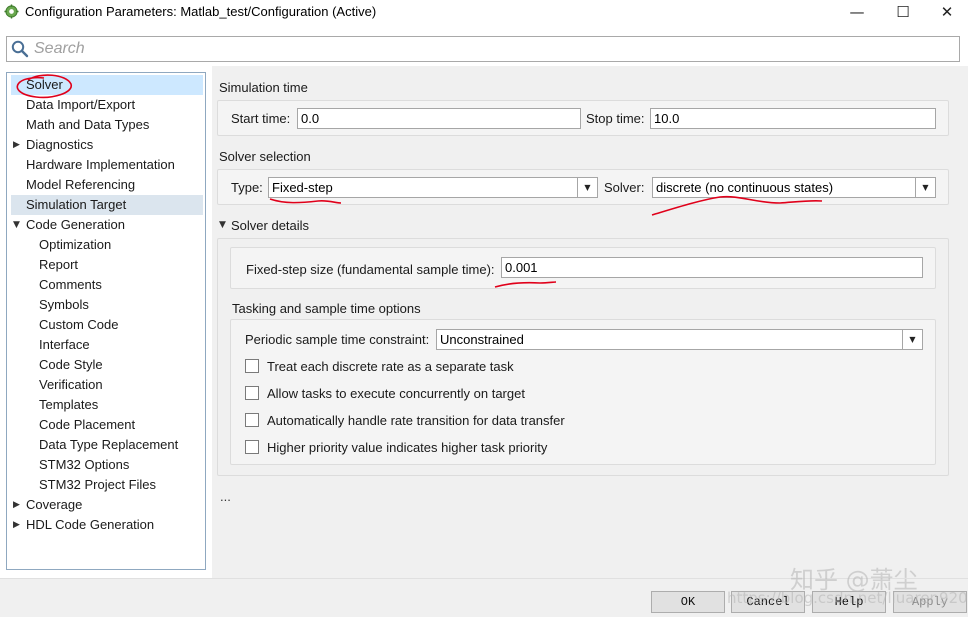  Describe the element at coordinates (615, 118) in the screenshot. I see `stop-time-label: Stop time:` at that location.